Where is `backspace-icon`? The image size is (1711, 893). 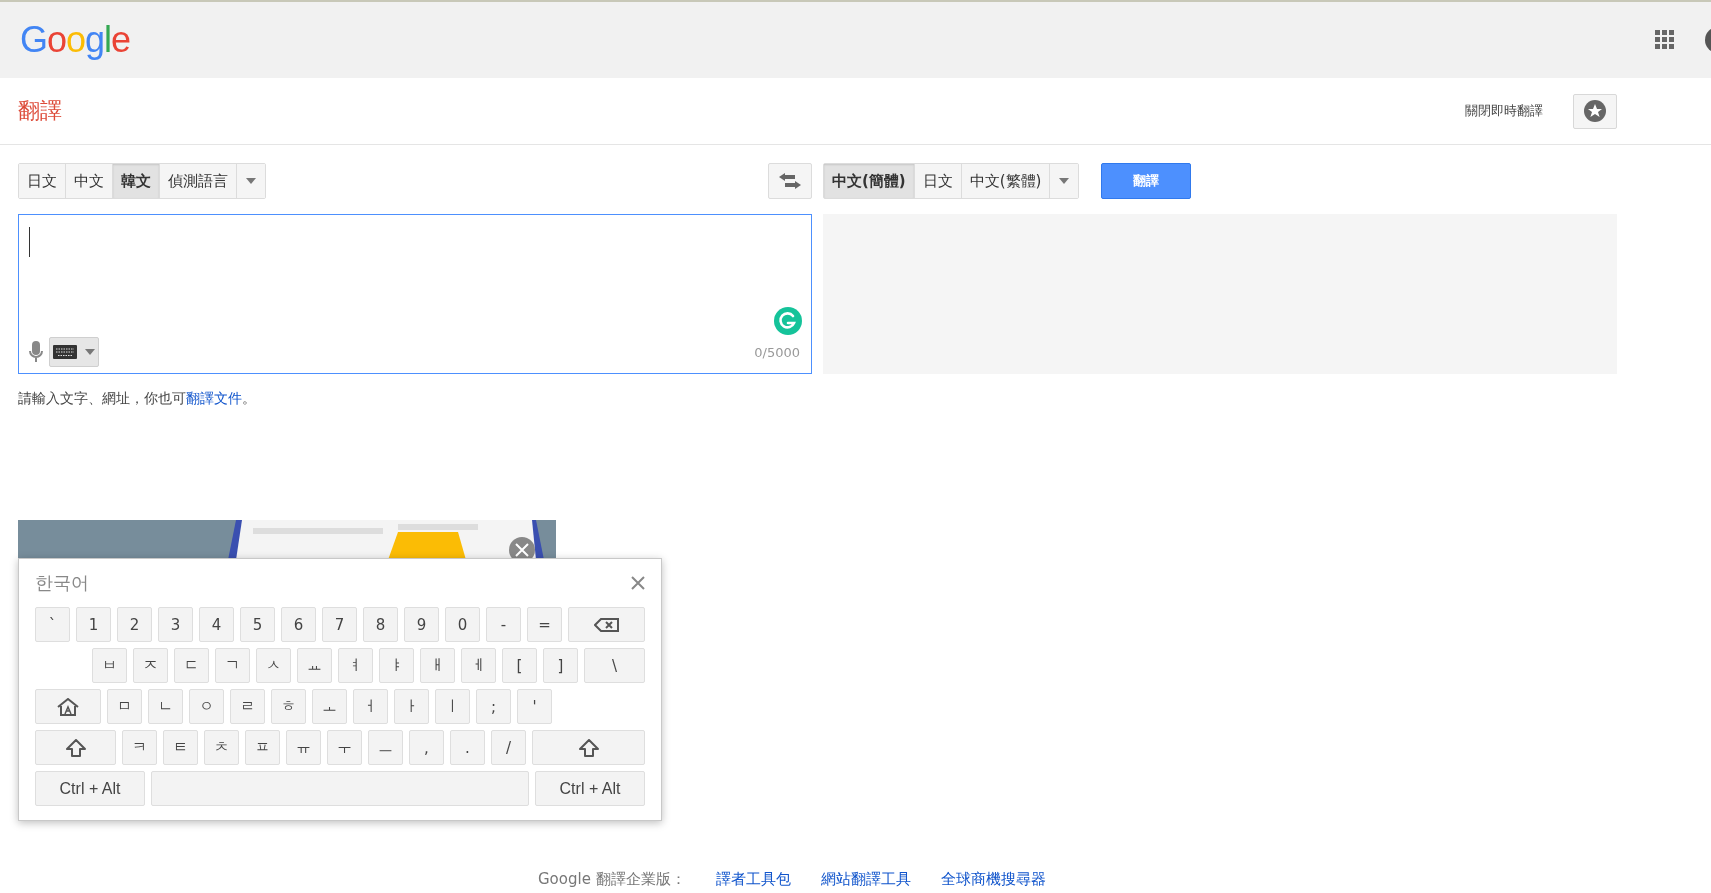
backspace-icon is located at coordinates (606, 624).